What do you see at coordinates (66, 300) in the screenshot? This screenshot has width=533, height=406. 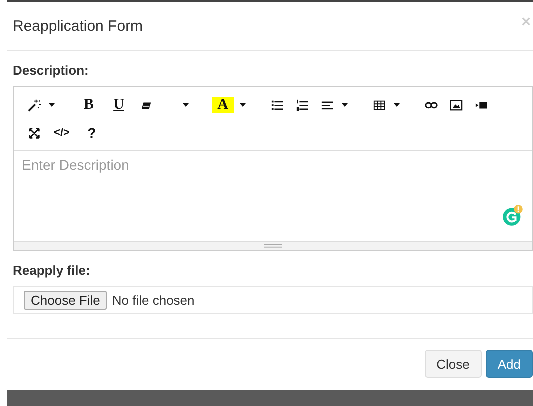 I see `choose-file-button: Choose File` at bounding box center [66, 300].